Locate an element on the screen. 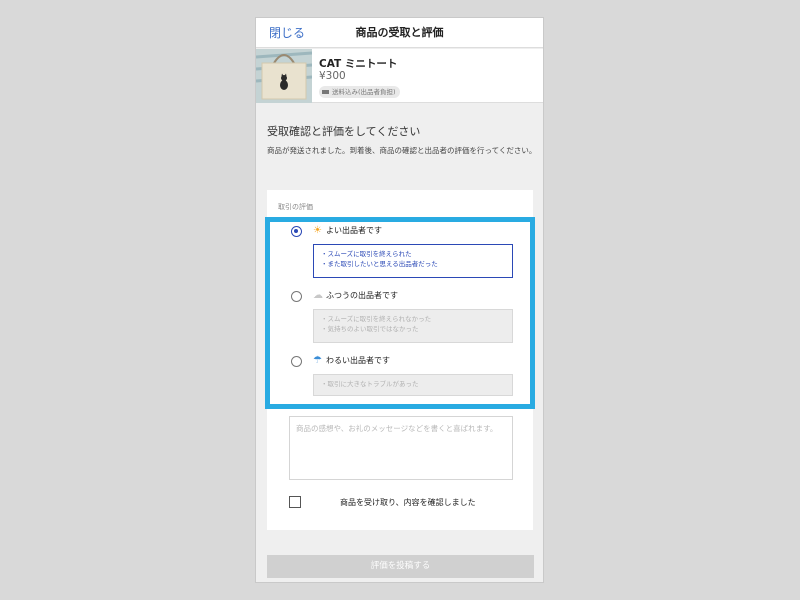  item-thumbnail is located at coordinates (284, 76).